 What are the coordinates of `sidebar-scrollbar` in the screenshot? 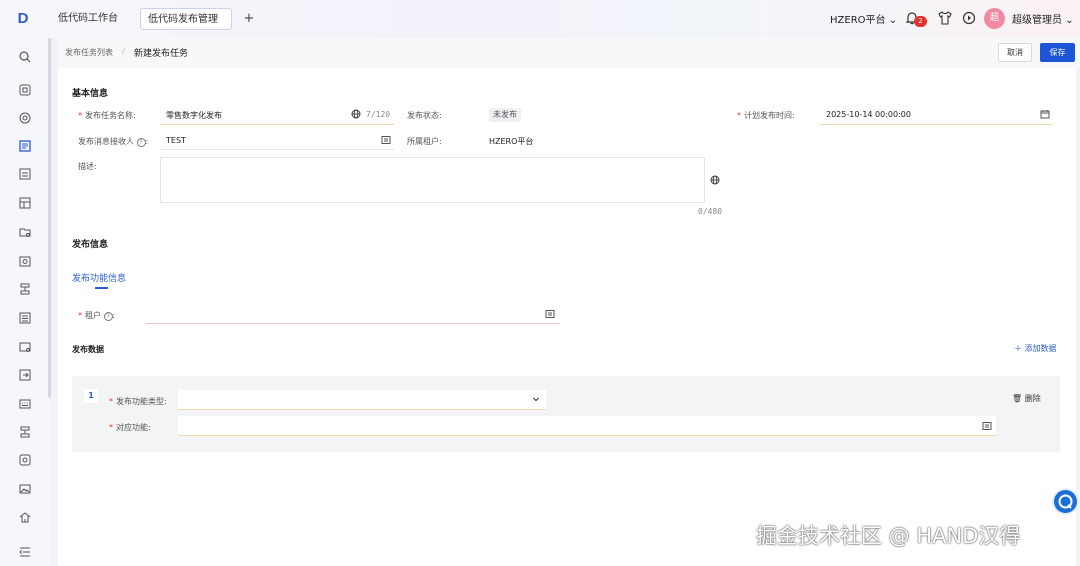 It's located at (49, 218).